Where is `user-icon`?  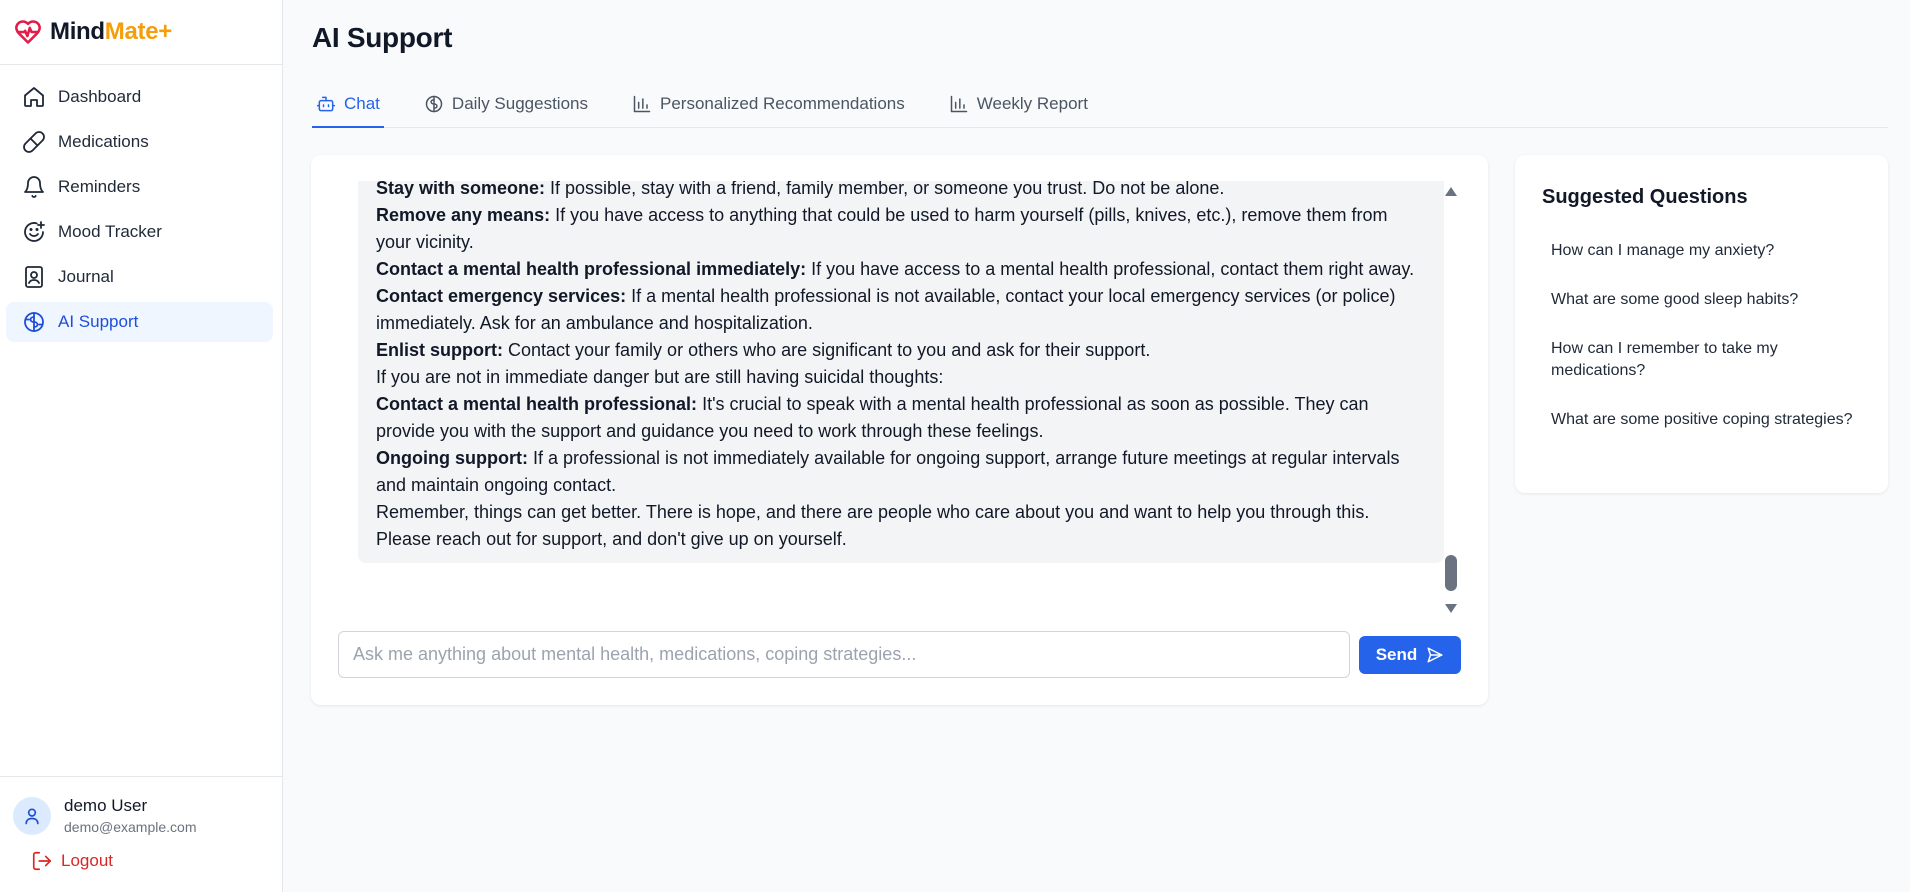
user-icon is located at coordinates (32, 816).